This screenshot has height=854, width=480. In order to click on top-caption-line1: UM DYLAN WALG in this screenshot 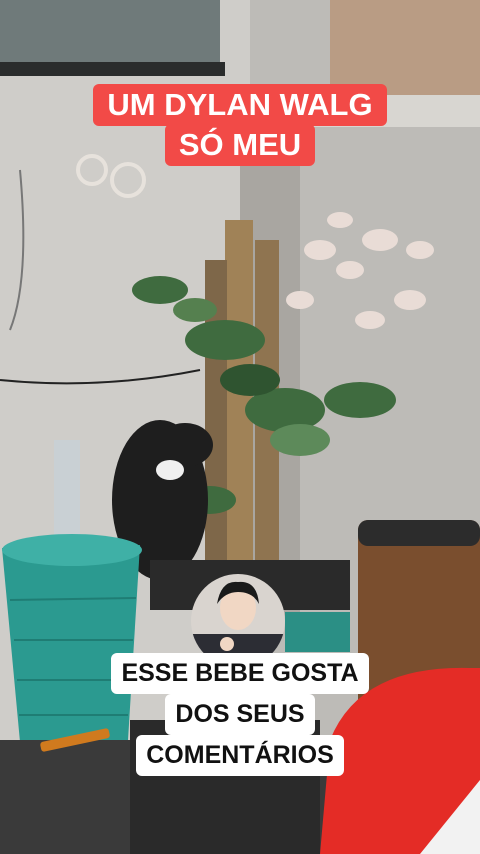, I will do `click(240, 105)`.